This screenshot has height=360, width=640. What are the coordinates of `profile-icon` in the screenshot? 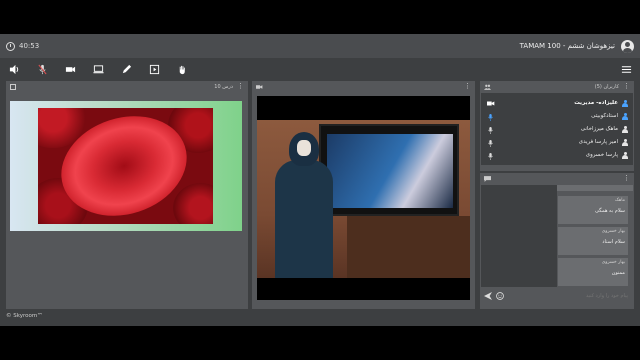 It's located at (627, 46).